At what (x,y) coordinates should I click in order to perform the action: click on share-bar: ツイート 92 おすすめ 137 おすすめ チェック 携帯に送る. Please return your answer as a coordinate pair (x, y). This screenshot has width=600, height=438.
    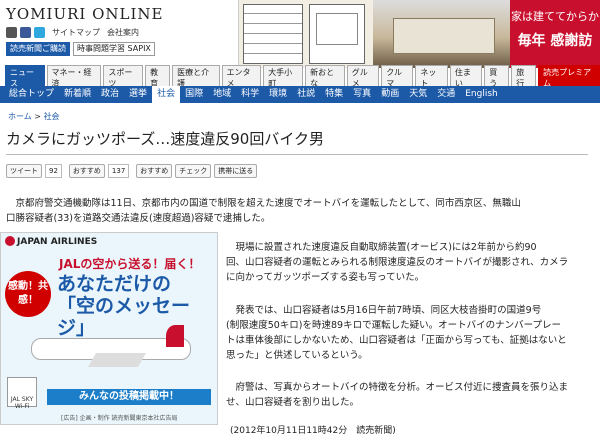
    Looking at the image, I should click on (132, 171).